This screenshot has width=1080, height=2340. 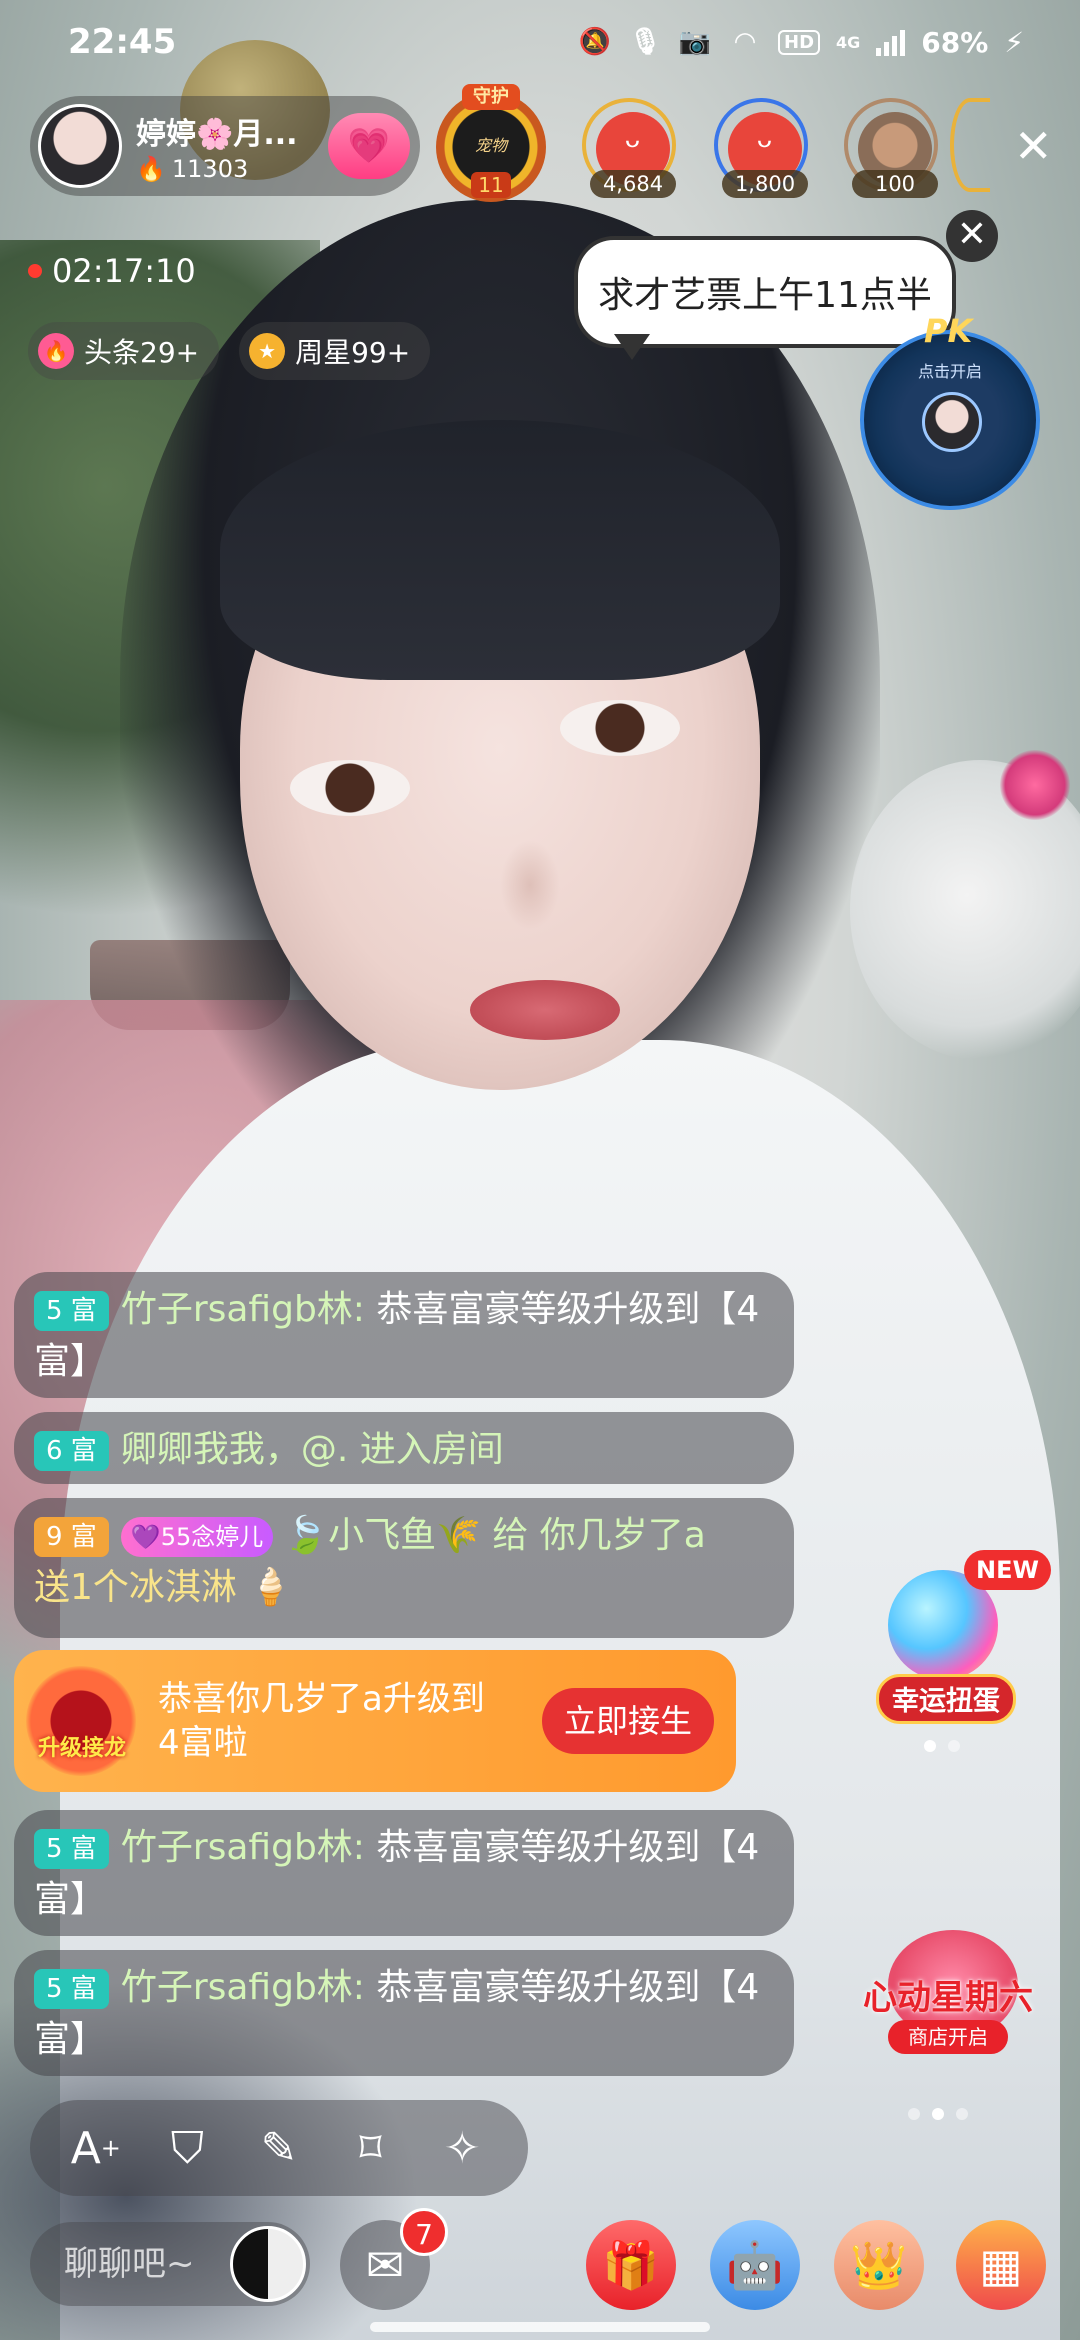 I want to click on font-size-icon: A +, so click(x=96, y=2148).